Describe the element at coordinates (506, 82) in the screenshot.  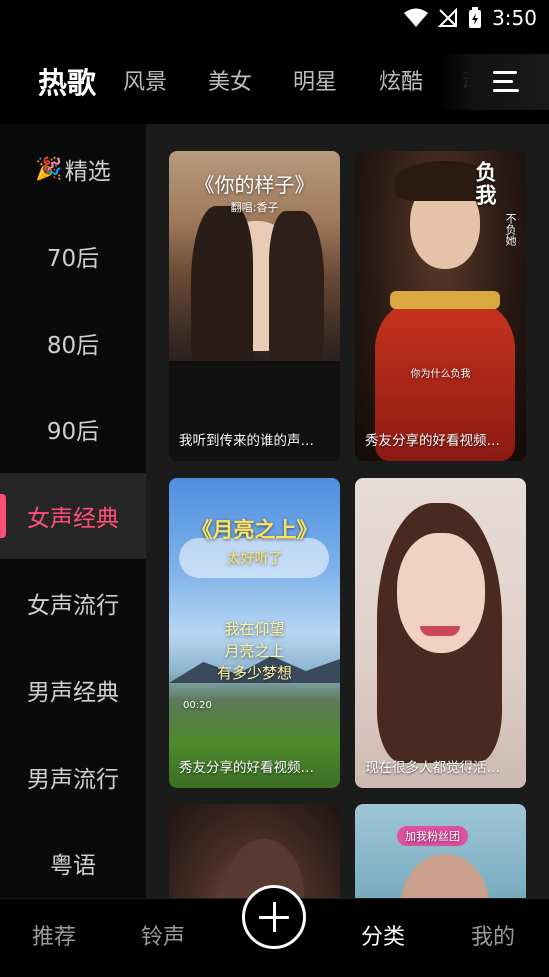
I see `menu-icon` at that location.